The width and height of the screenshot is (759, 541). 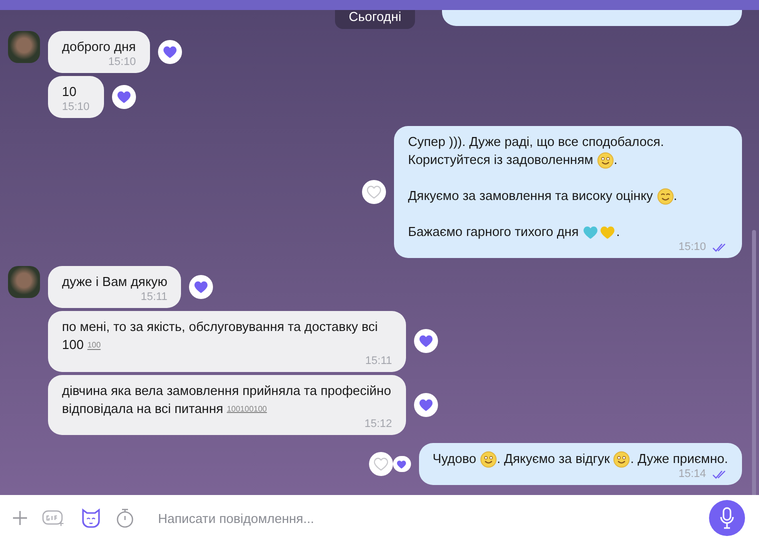 What do you see at coordinates (754, 362) in the screenshot?
I see `scrollbar` at bounding box center [754, 362].